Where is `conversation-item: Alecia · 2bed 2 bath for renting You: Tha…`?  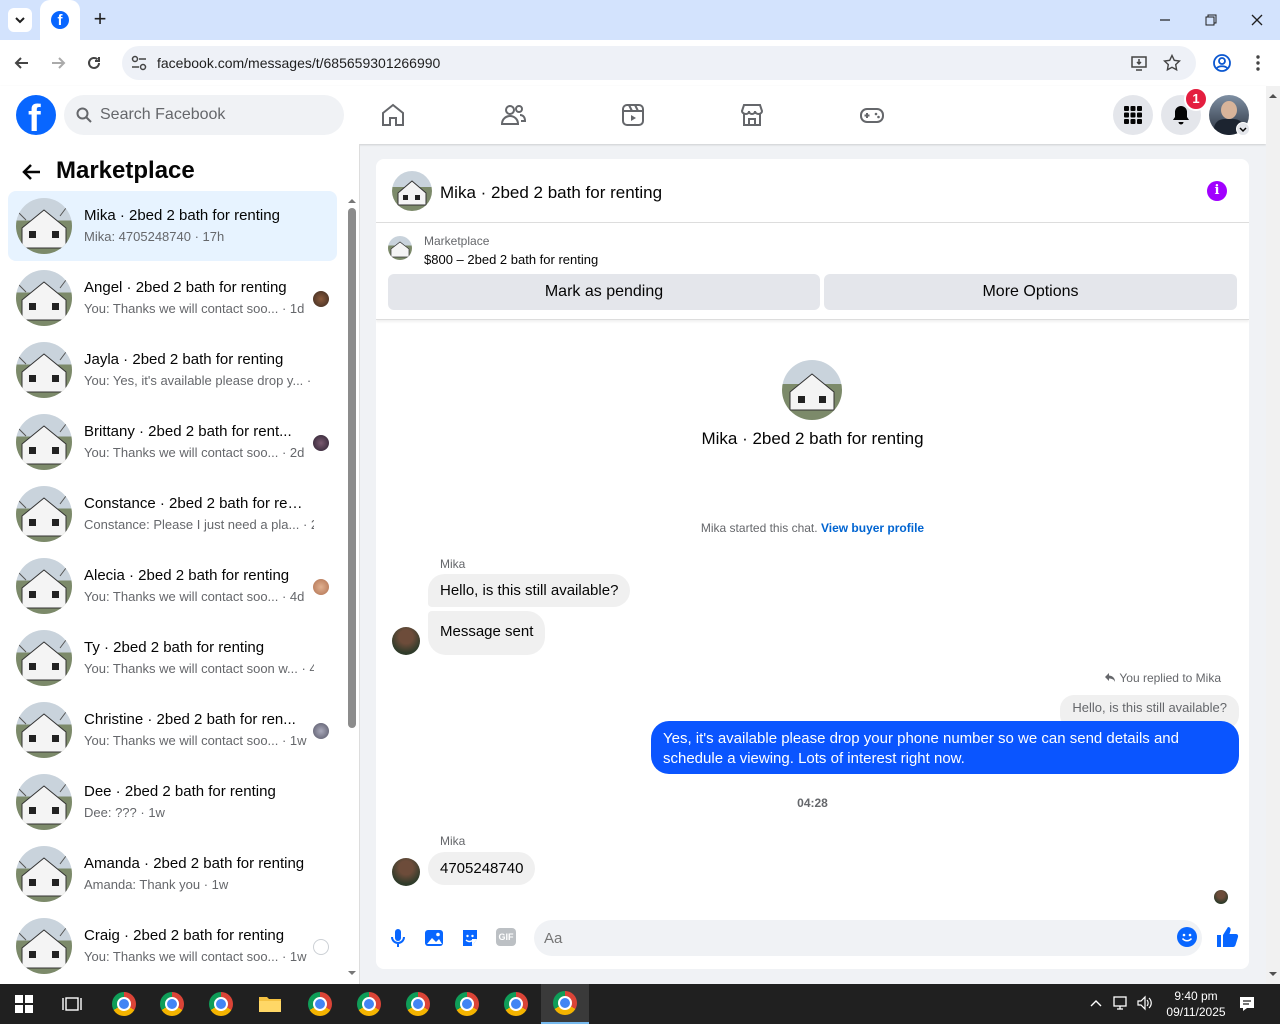 conversation-item: Alecia · 2bed 2 bath for renting You: Tha… is located at coordinates (172, 586).